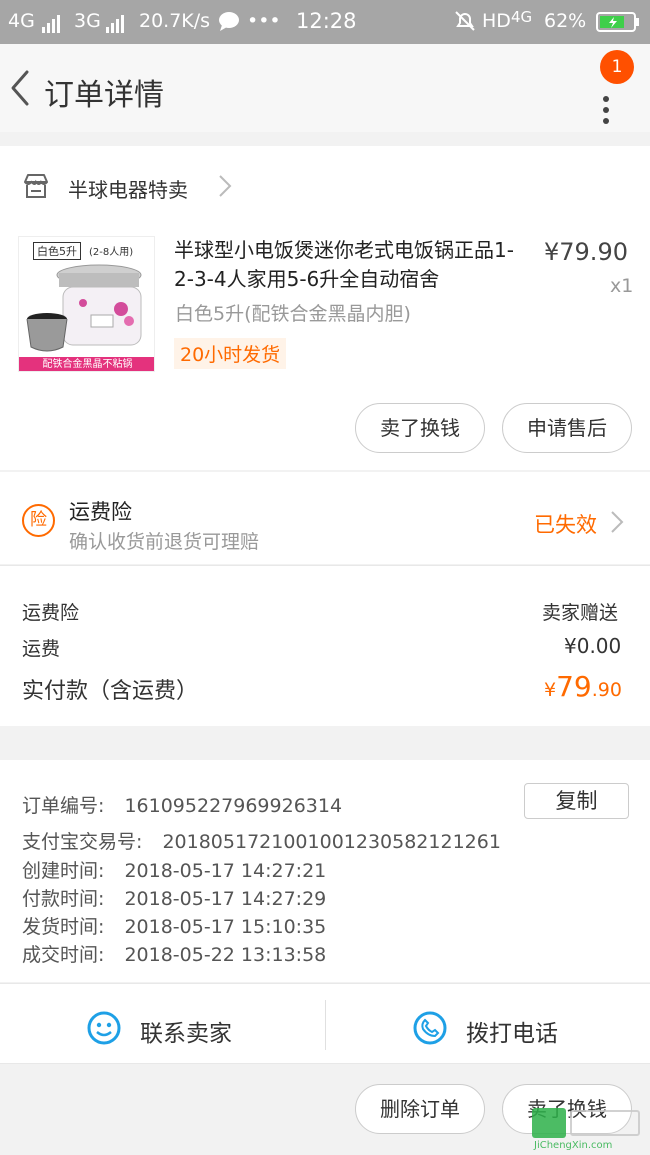 This screenshot has height=1155, width=650. What do you see at coordinates (63, 927) in the screenshot?
I see `shipped-label: 发货时间:` at bounding box center [63, 927].